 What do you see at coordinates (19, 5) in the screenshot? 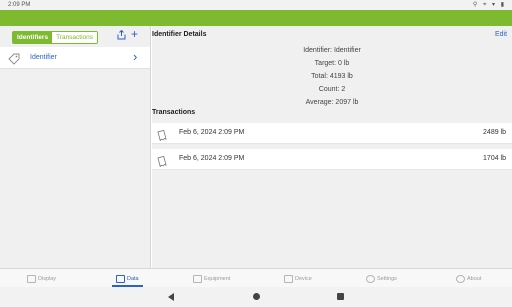
I see `status-time: 2:09 PM` at bounding box center [19, 5].